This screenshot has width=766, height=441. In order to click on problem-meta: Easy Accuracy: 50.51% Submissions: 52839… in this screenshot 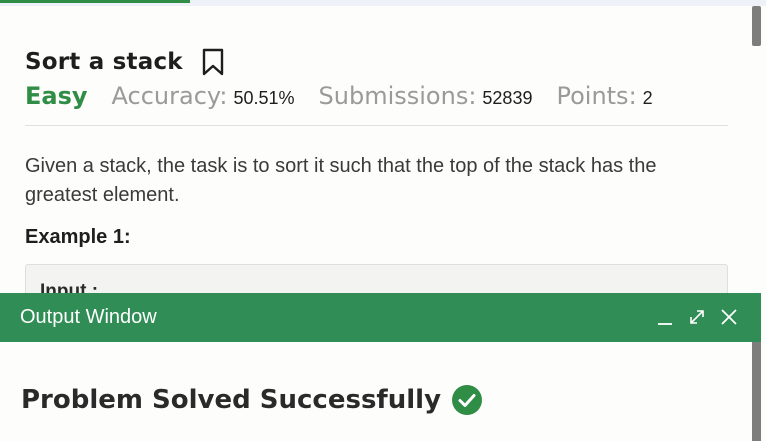, I will do `click(339, 98)`.